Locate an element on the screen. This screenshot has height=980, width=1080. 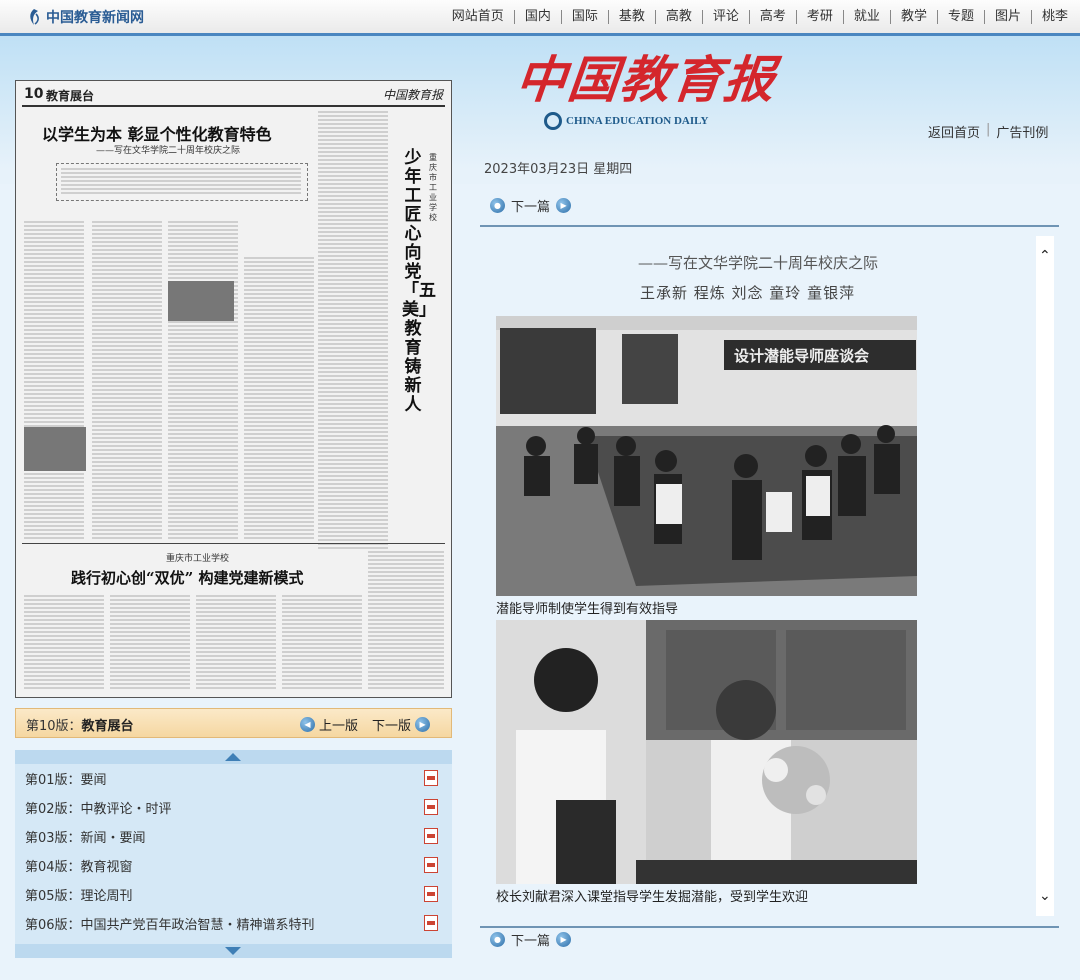
arrow-left-icon: ◀ is located at coordinates (307, 724).